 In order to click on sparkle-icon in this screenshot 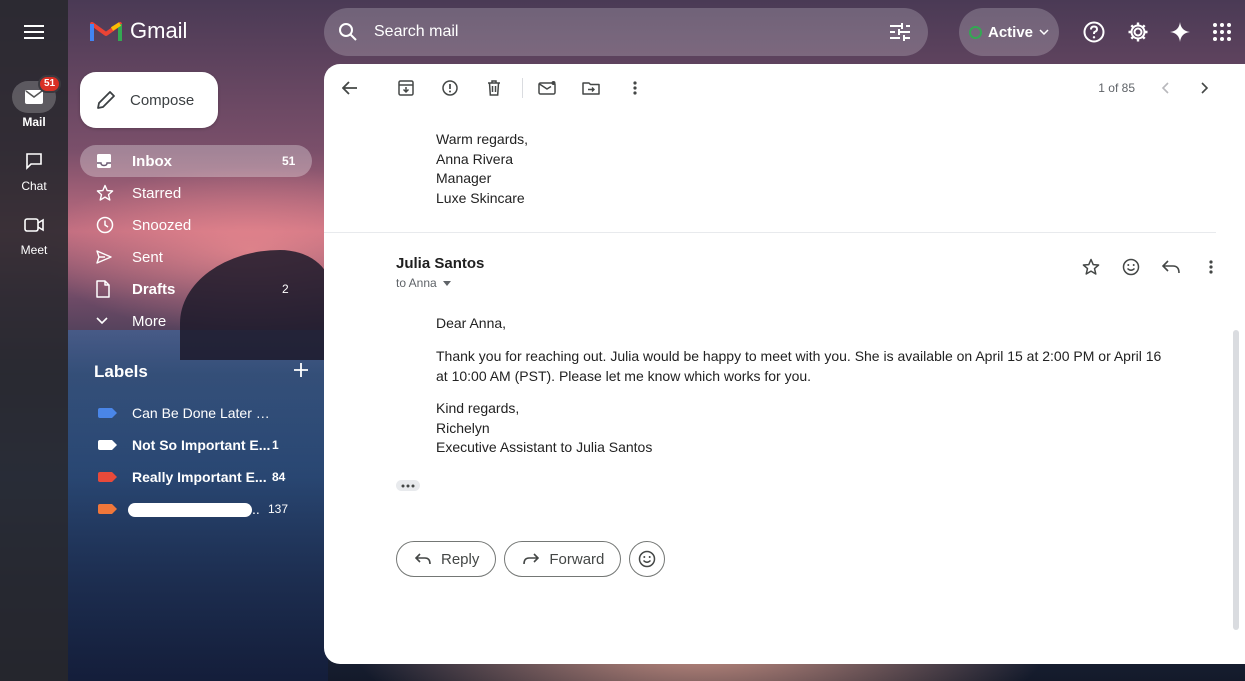, I will do `click(1180, 32)`.